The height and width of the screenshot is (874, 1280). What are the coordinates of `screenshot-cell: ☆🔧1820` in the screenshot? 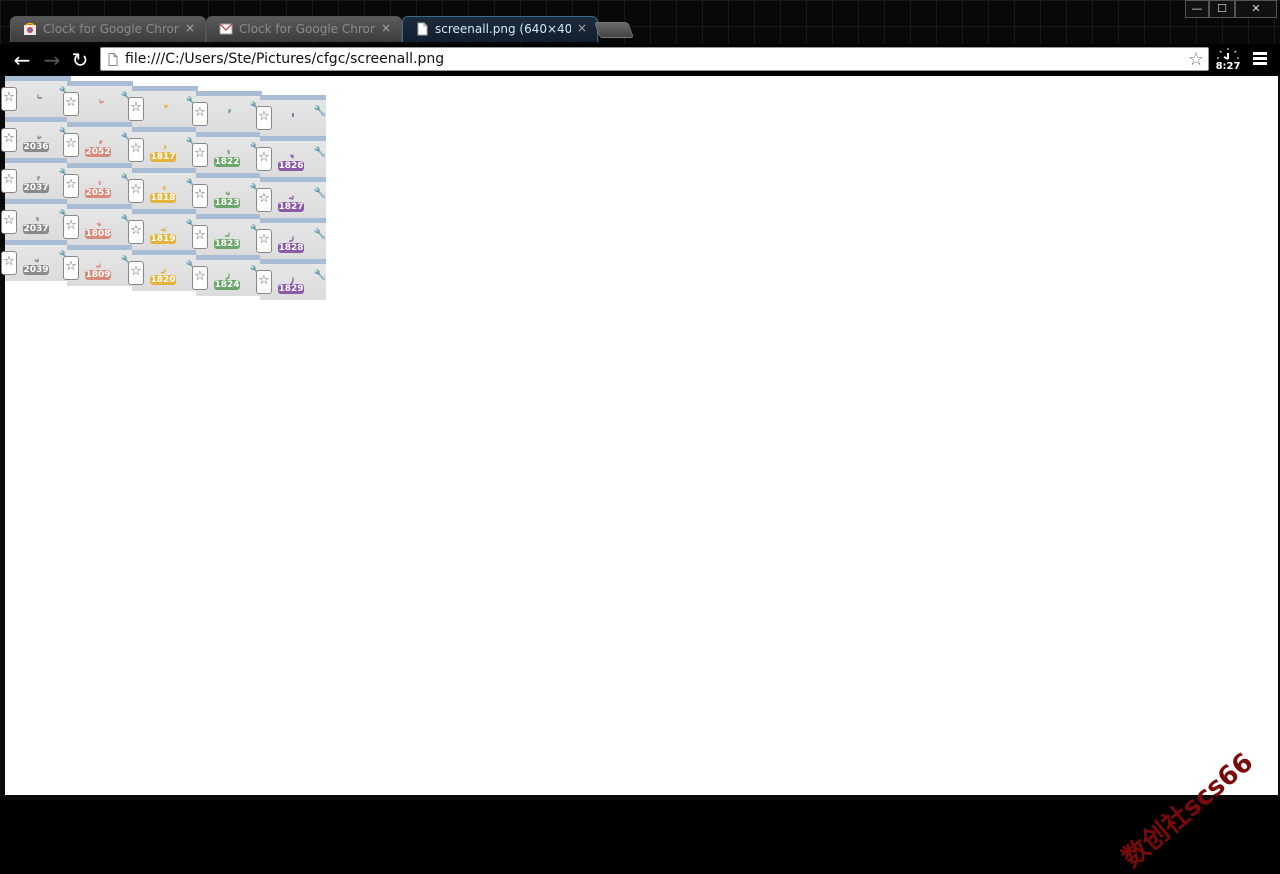 It's located at (165, 270).